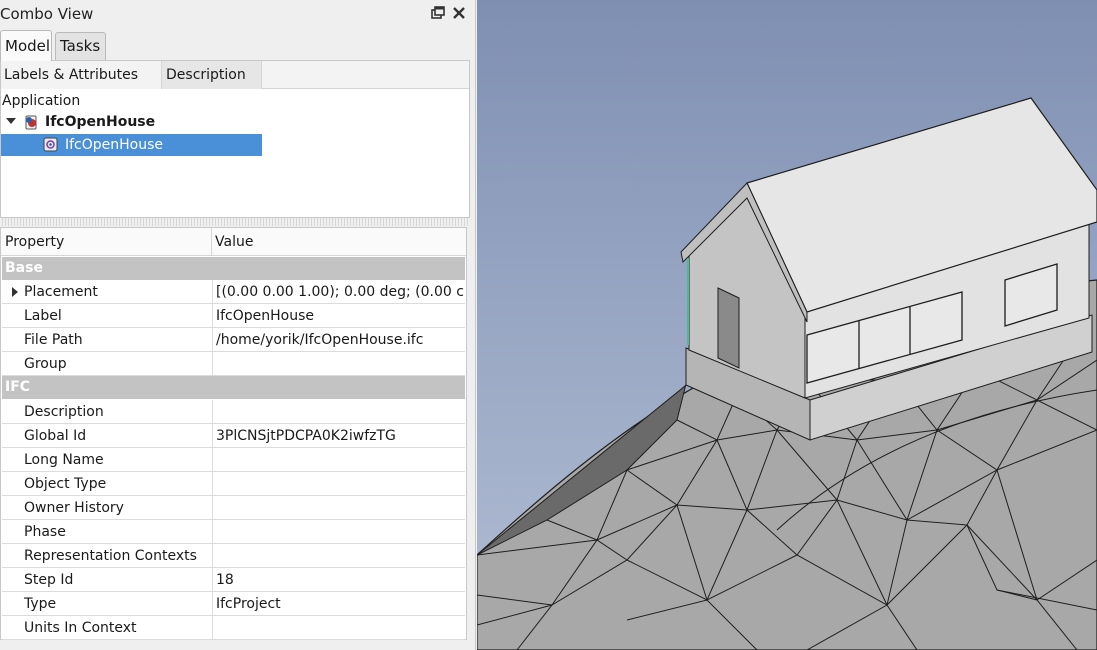  Describe the element at coordinates (235, 222) in the screenshot. I see `panel-splitter` at that location.